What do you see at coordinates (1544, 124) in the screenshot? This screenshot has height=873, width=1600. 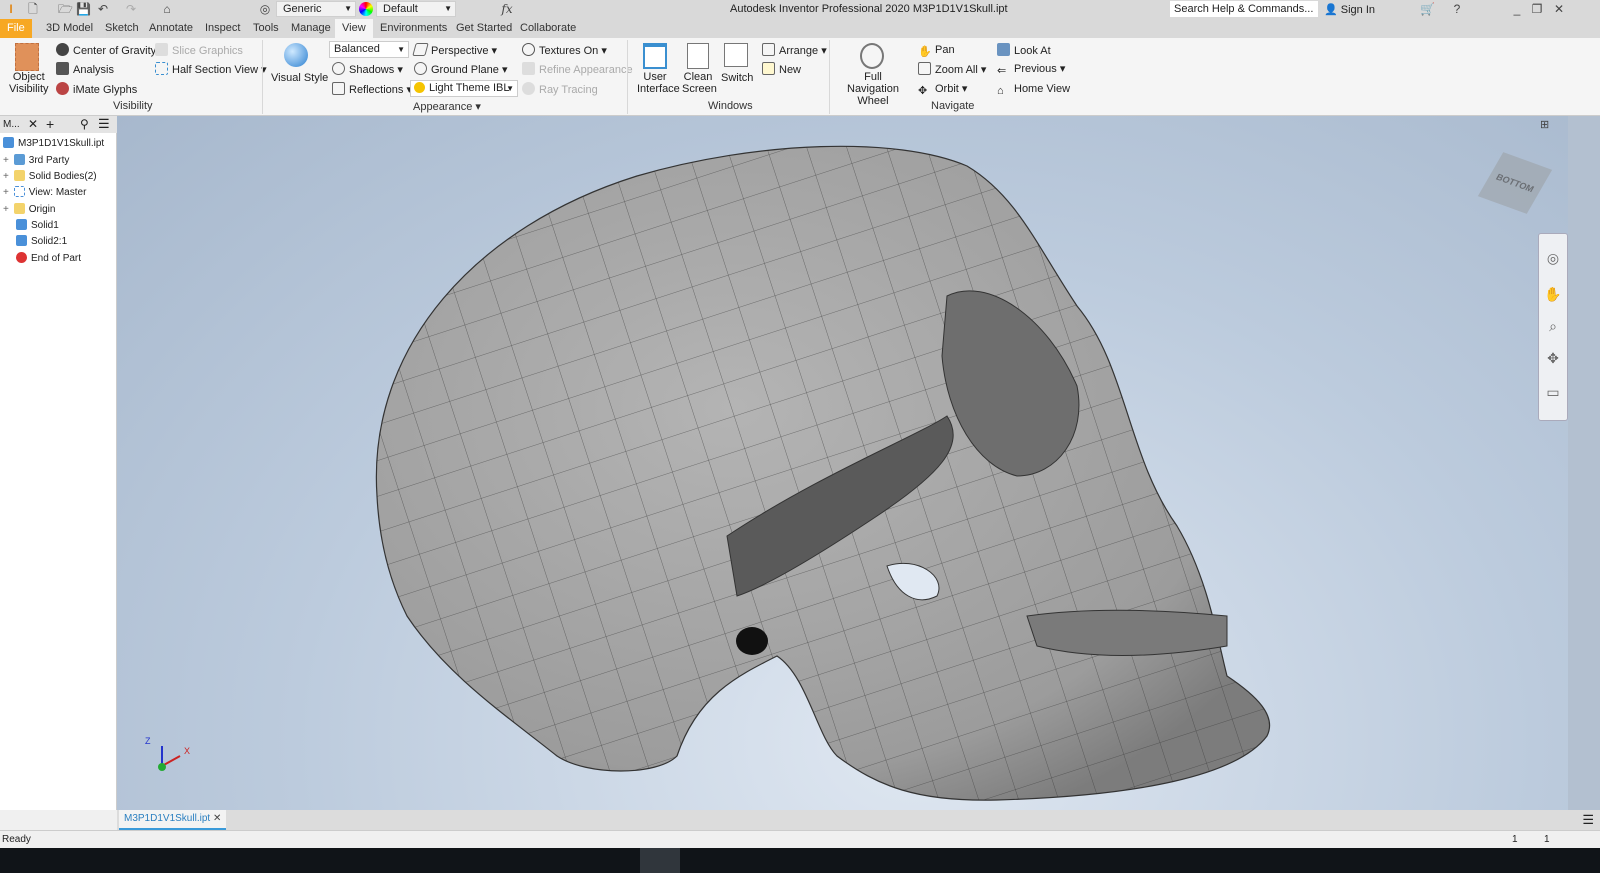 I see `viewport-layout-icon: ⊞` at bounding box center [1544, 124].